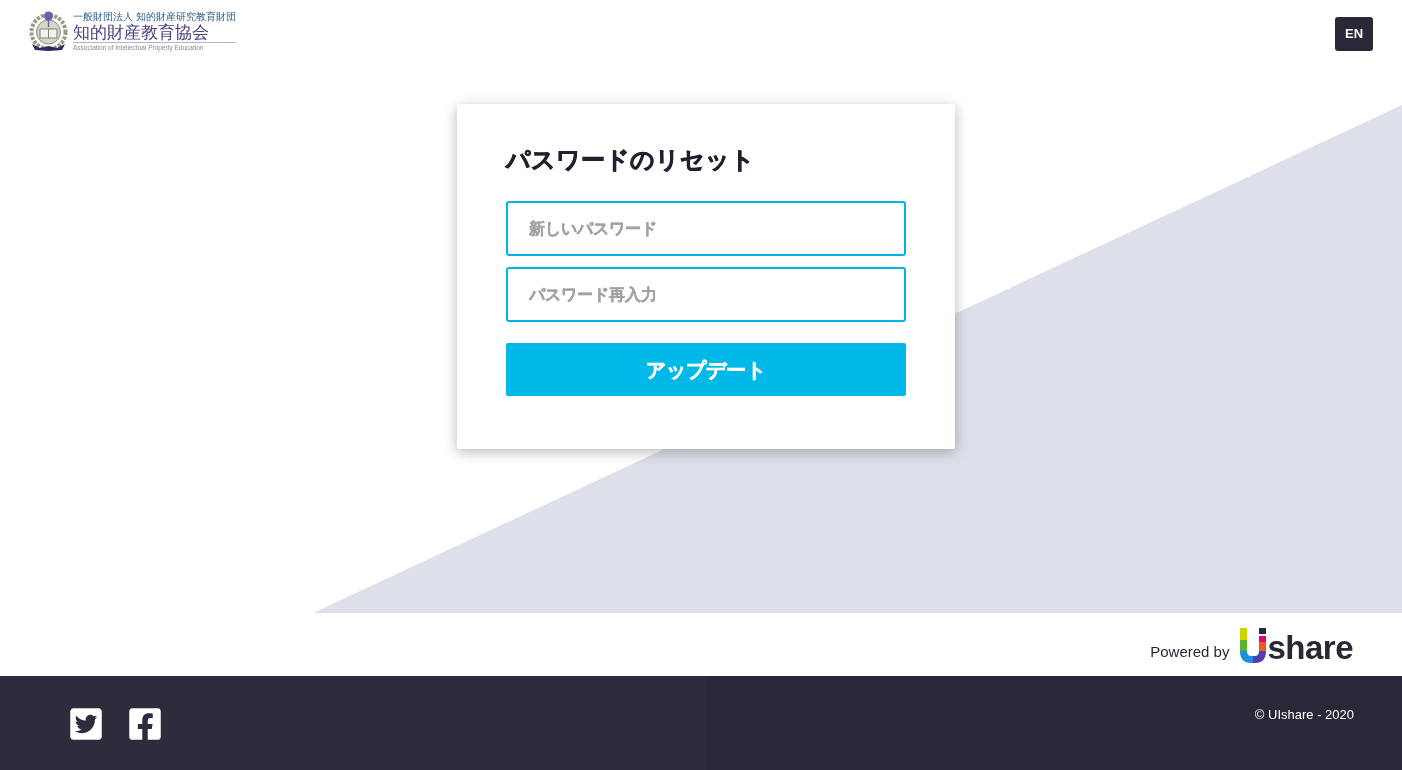 This screenshot has width=1402, height=770. Describe the element at coordinates (145, 724) in the screenshot. I see `facebook-icon` at that location.